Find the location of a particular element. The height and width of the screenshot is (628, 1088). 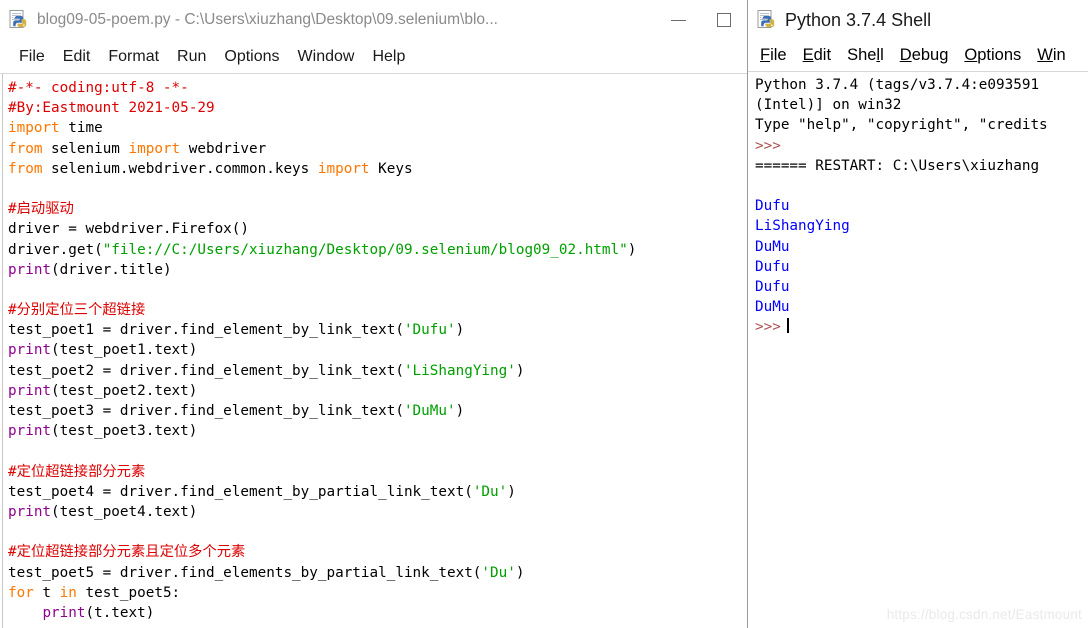

csdn-watermark: https://blog.csdn.net/Eastmount is located at coordinates (984, 614).